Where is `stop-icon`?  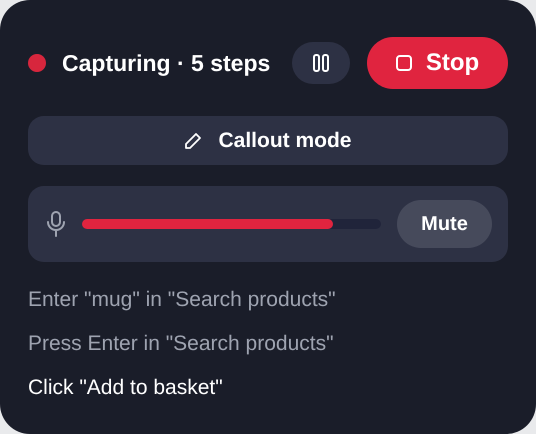
stop-icon is located at coordinates (404, 63).